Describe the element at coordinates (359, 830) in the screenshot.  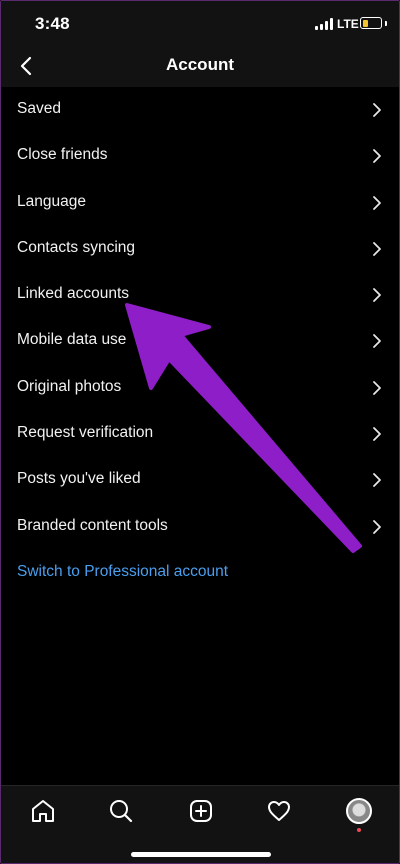
I see `notification-dot` at that location.